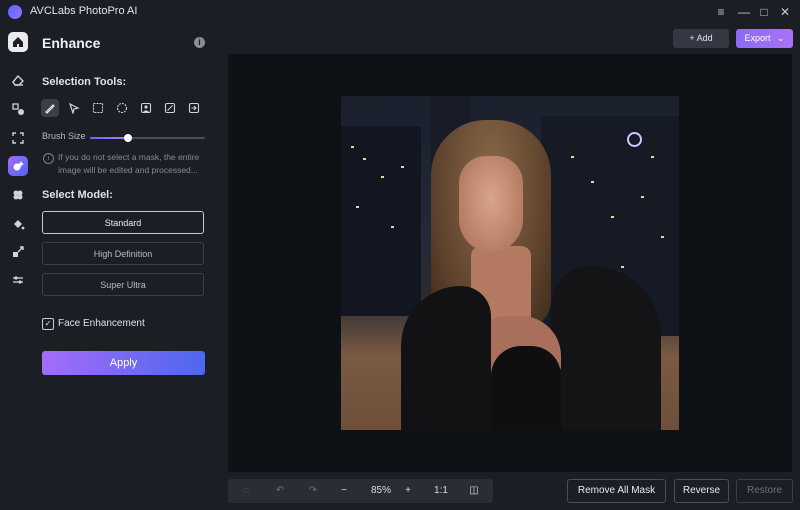  I want to click on brush-size-slider, so click(147, 138).